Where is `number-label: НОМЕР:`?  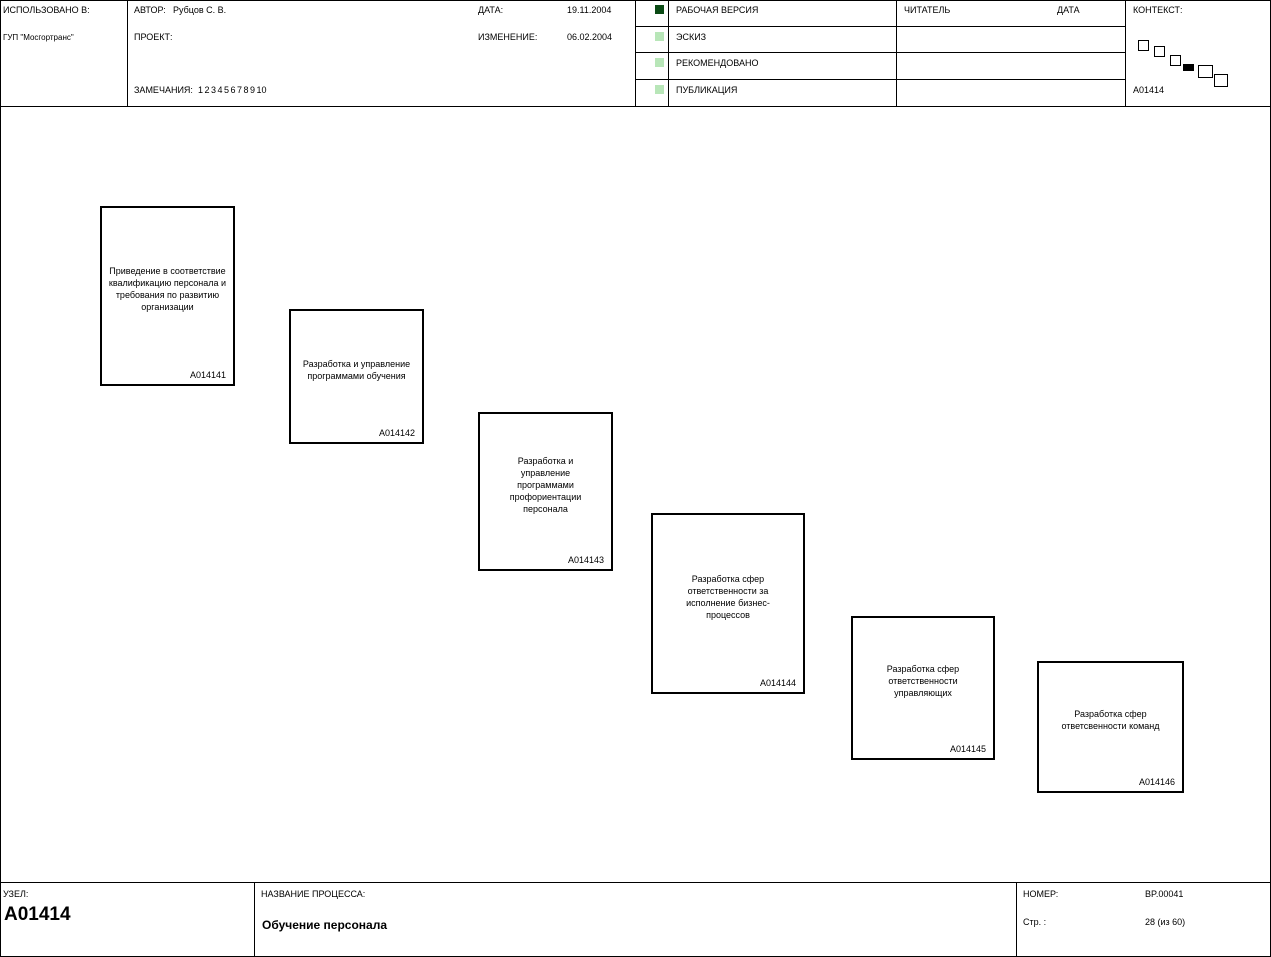
number-label: НОМЕР: is located at coordinates (1041, 894).